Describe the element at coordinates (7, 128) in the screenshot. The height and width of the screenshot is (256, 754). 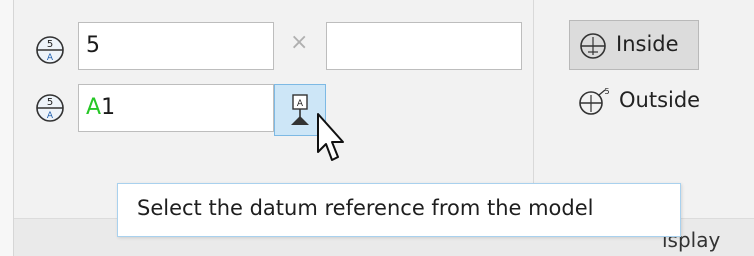
I see `panel-left-edge` at that location.